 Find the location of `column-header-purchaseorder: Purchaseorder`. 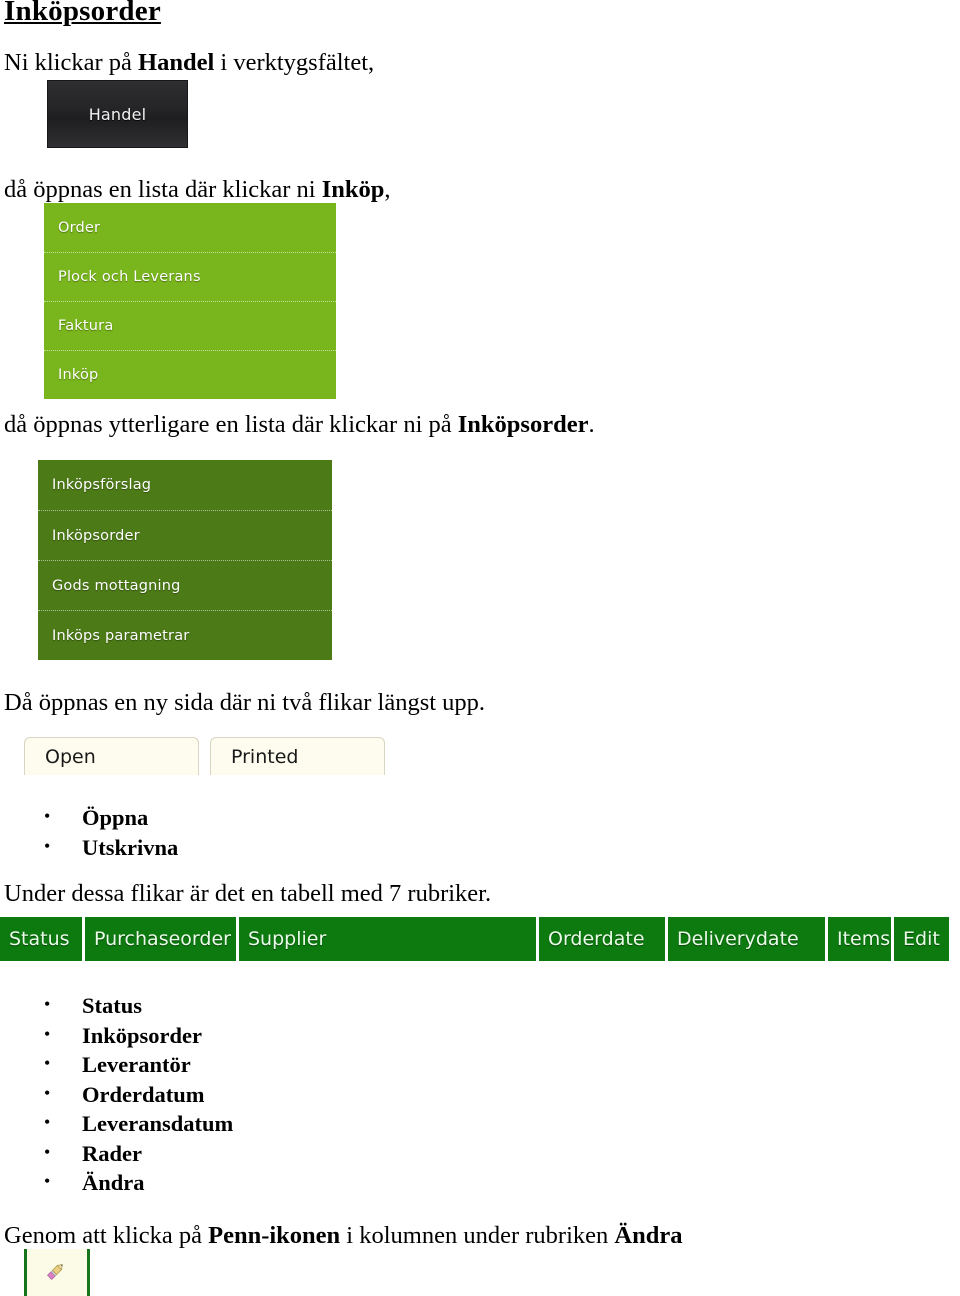

column-header-purchaseorder: Purchaseorder is located at coordinates (160, 939).